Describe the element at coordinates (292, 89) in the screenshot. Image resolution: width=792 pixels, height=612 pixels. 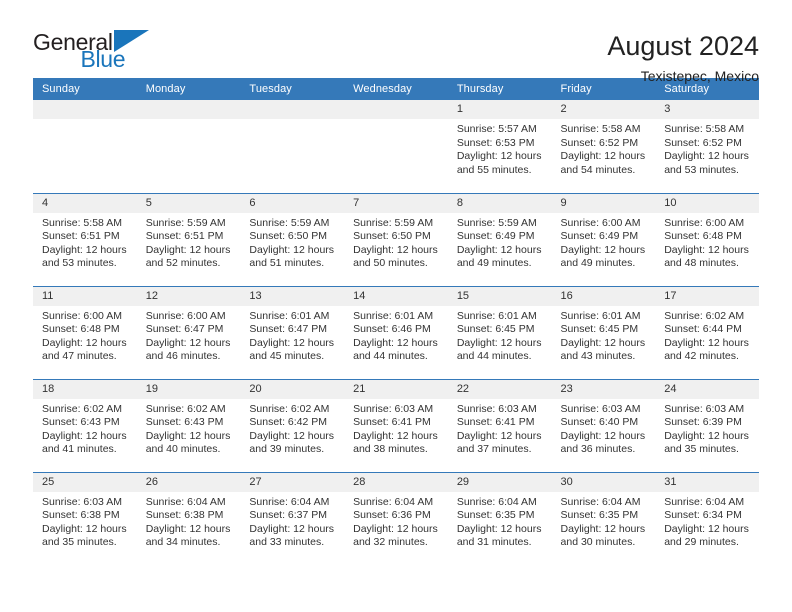
I see `weekday-header-tuesday: Tuesday` at that location.